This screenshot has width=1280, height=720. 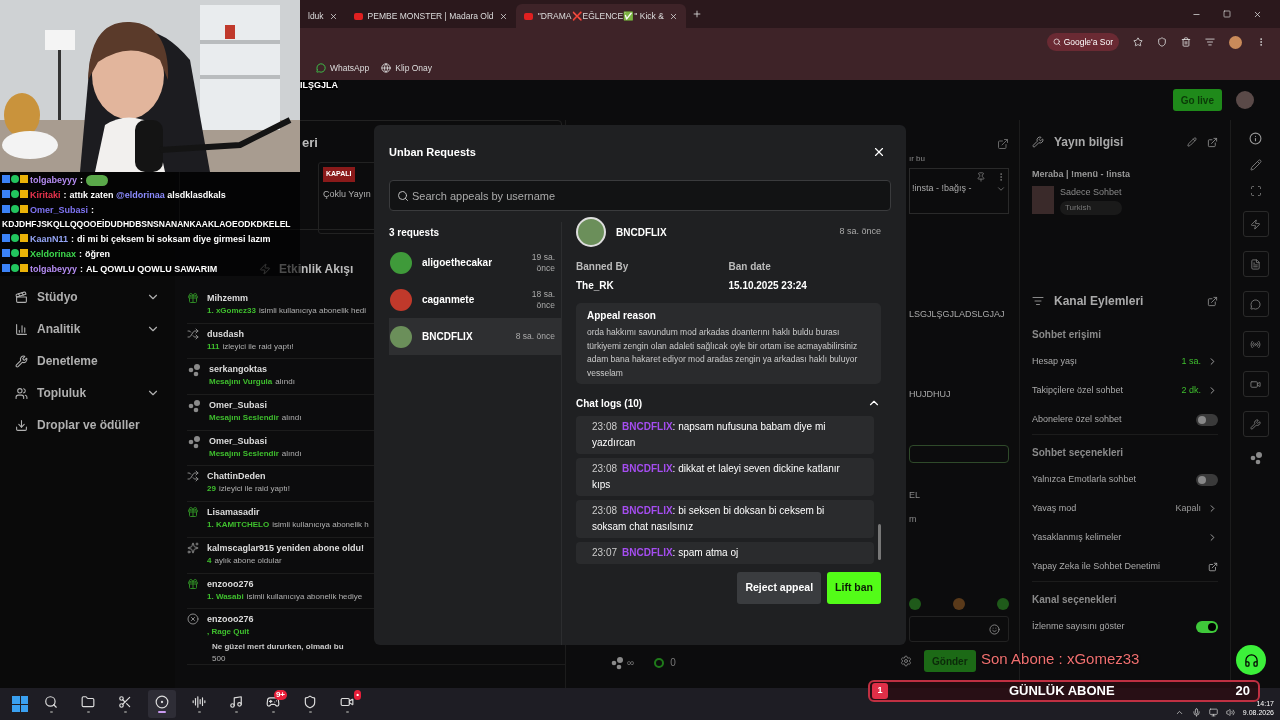 What do you see at coordinates (1255, 458) in the screenshot?
I see `dots-icon` at bounding box center [1255, 458].